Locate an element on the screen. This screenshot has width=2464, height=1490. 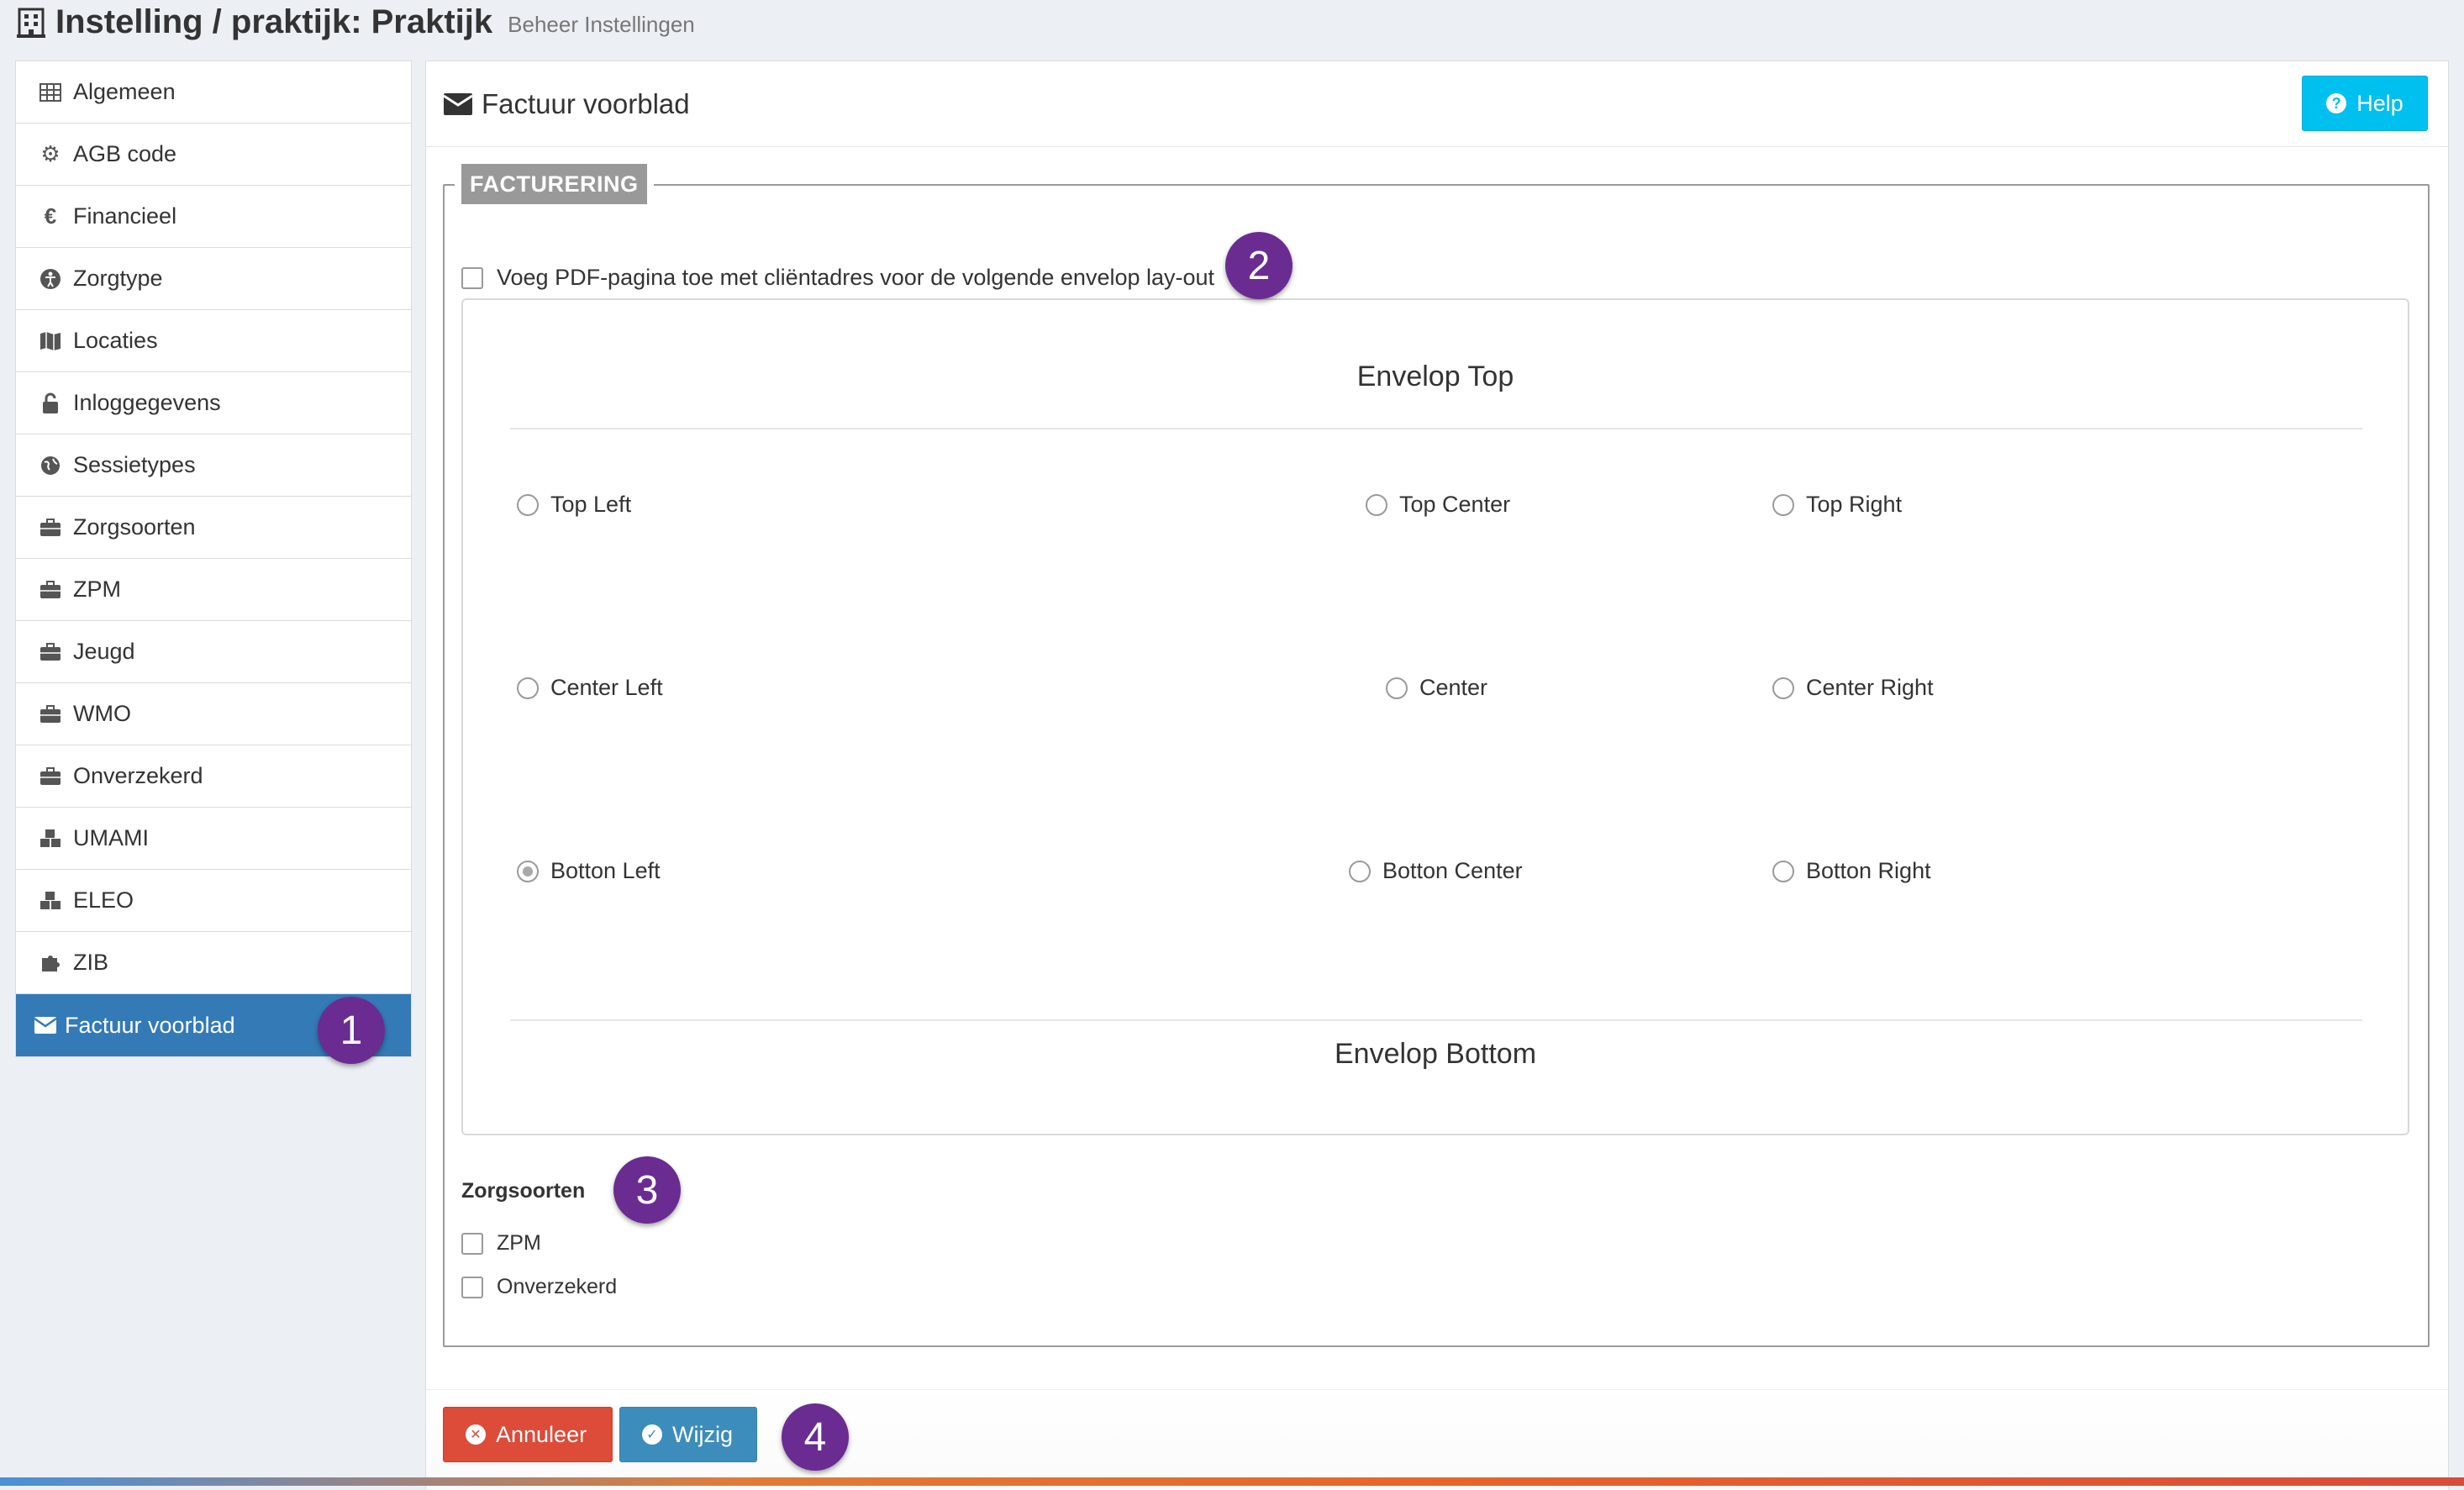
sidebar-item-label: Onverzekerd is located at coordinates (138, 776).